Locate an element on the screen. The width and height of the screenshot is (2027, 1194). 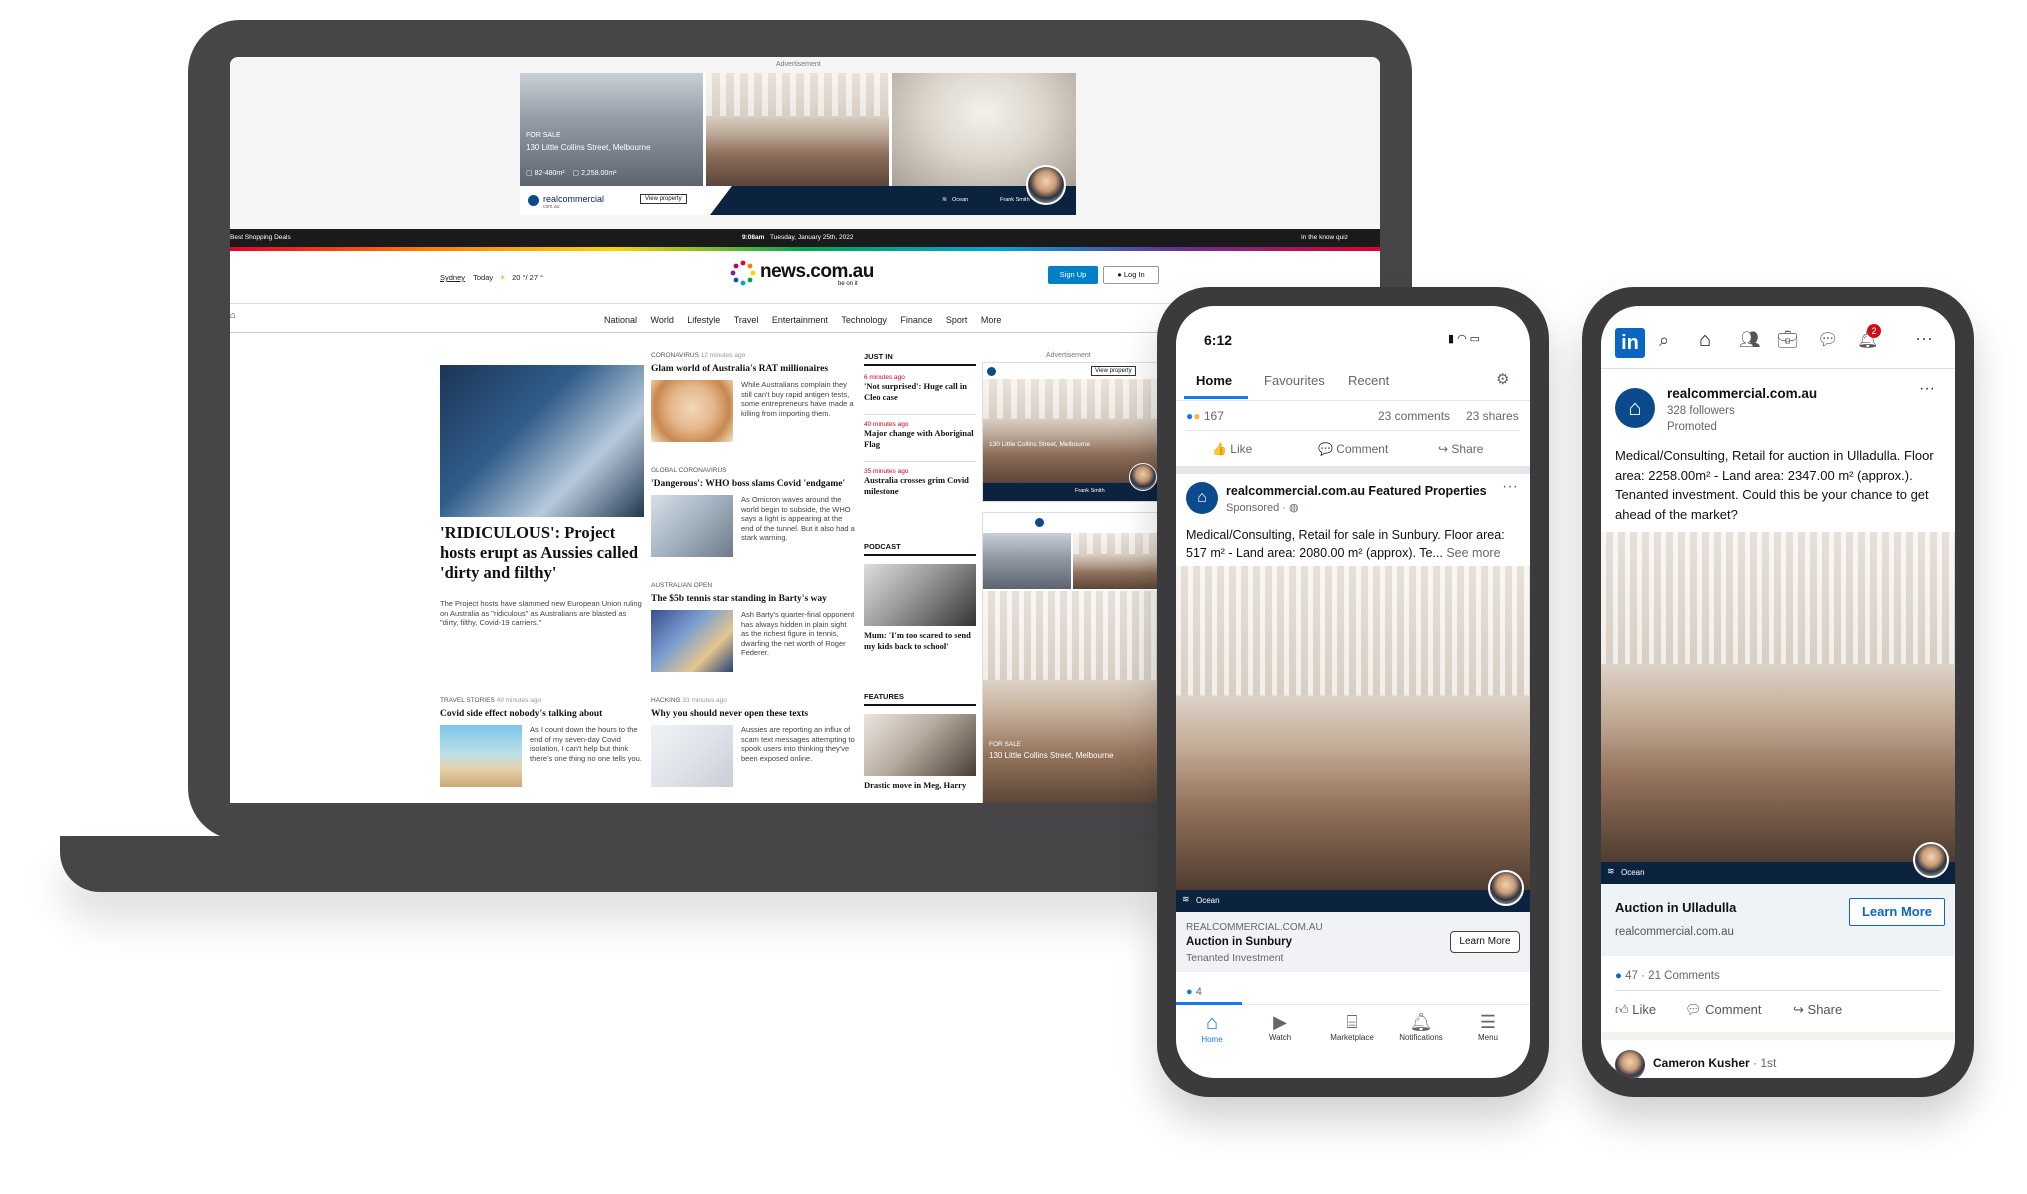
login-button: ● Log In is located at coordinates (1131, 275).